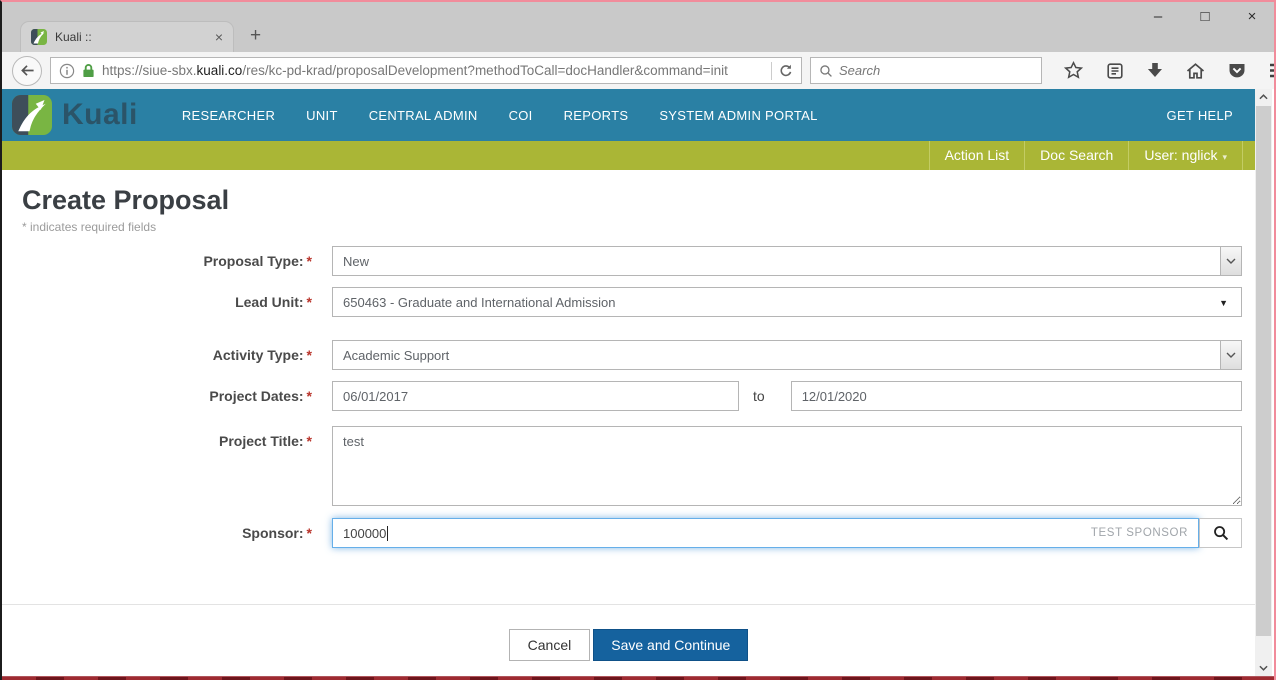 The width and height of the screenshot is (1276, 680). I want to click on user-menu: User: nglick ▾, so click(1185, 155).